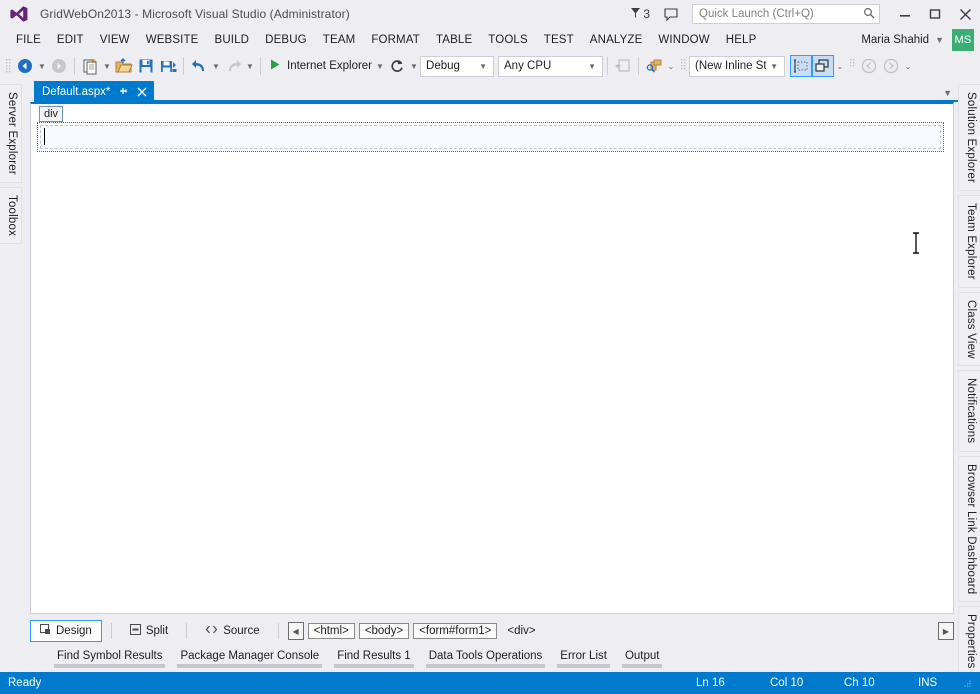 The image size is (980, 694). I want to click on tab-split-view: Split, so click(149, 631).